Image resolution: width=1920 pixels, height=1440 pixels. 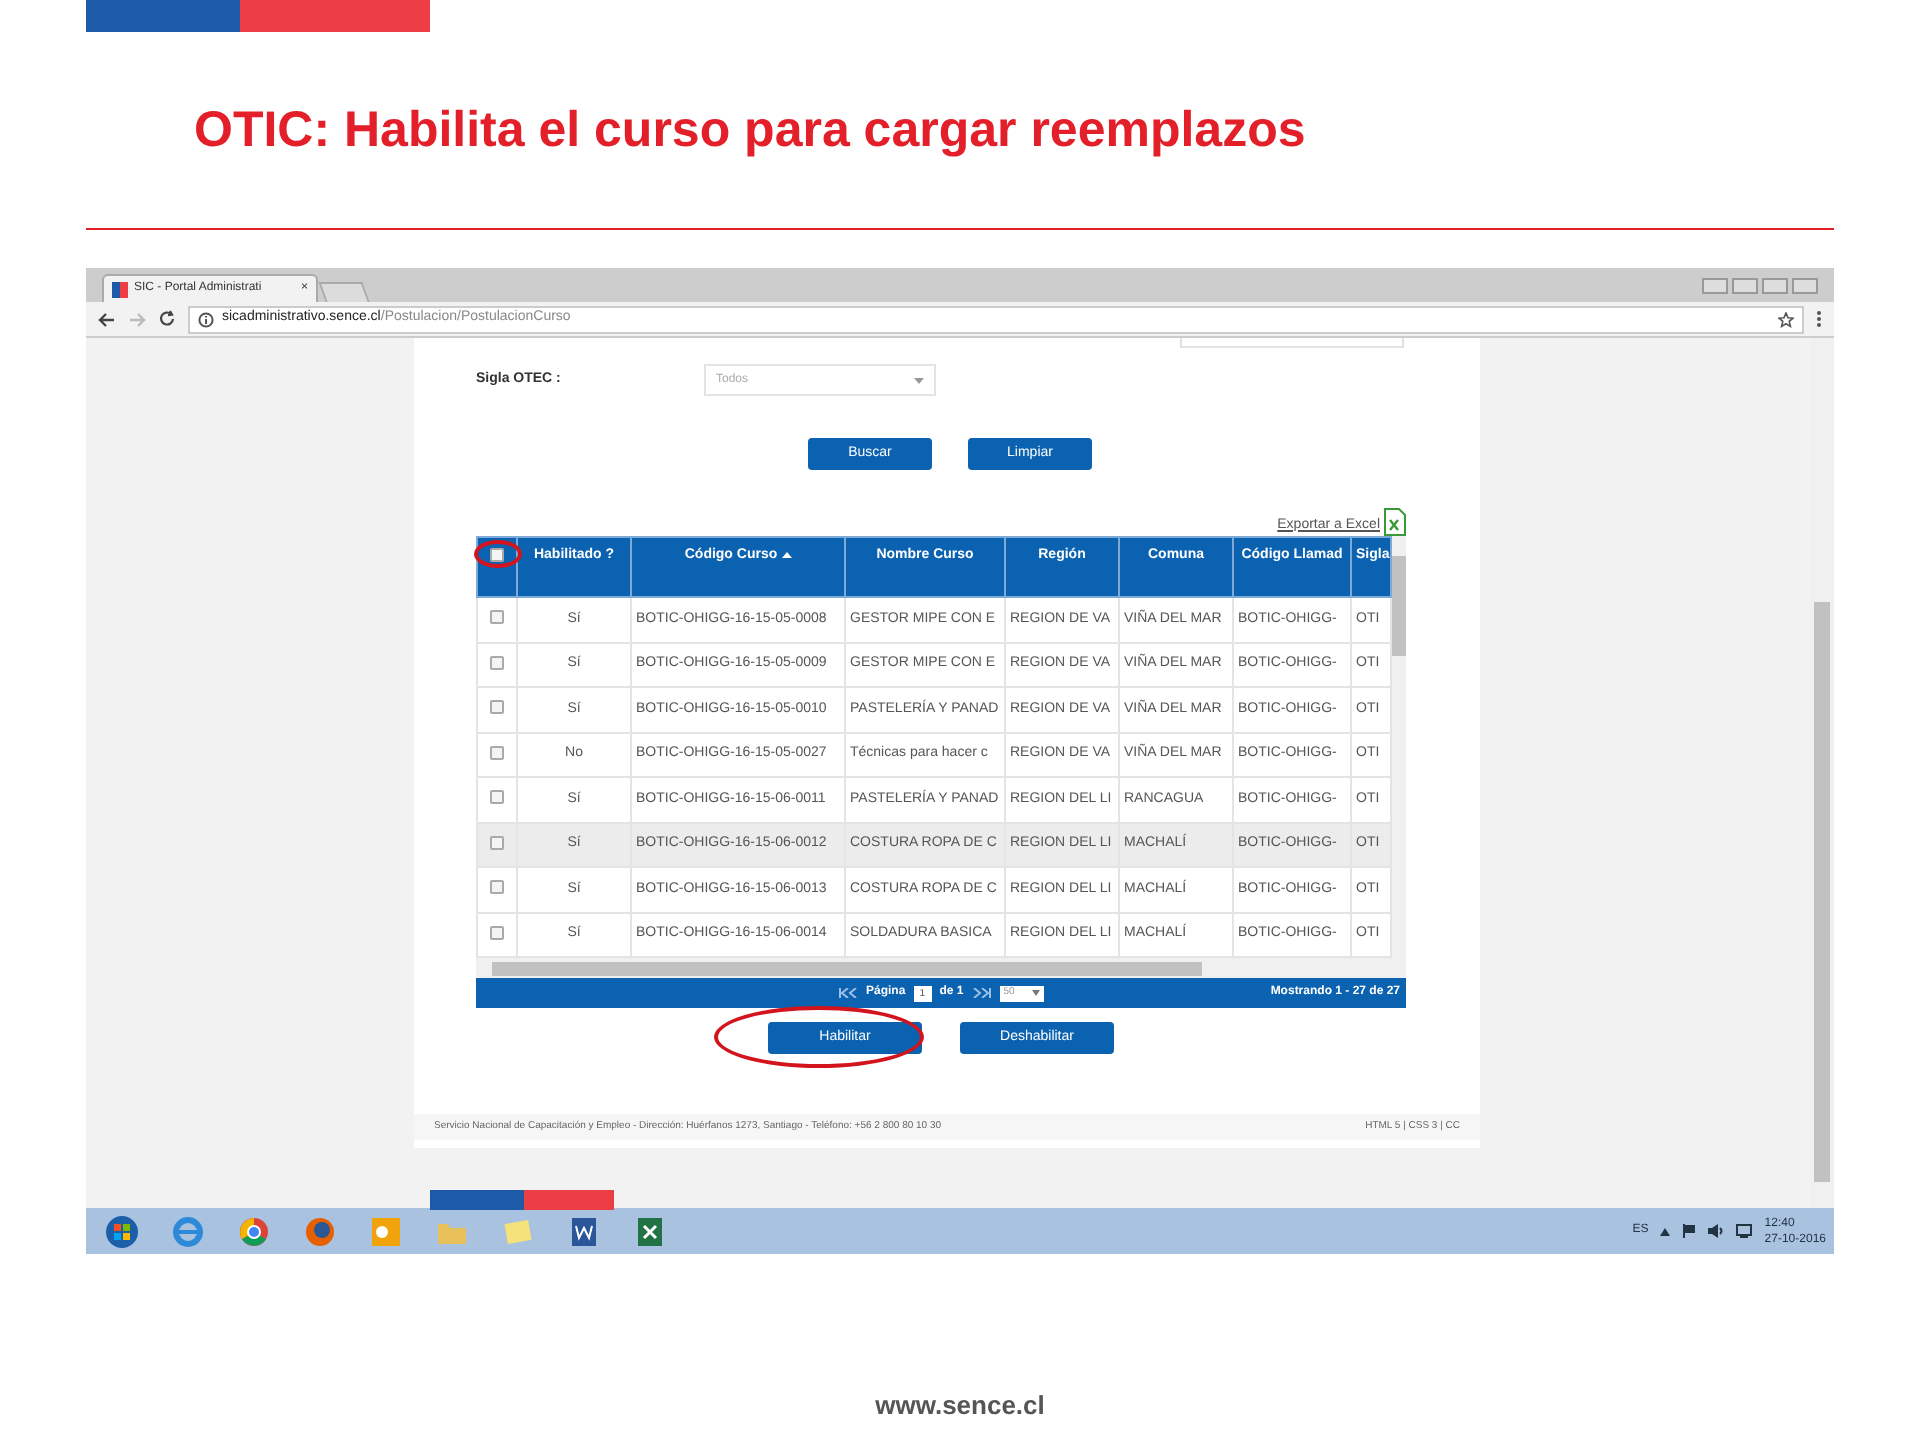 I want to click on up-arrow-icon, so click(x=1665, y=1231).